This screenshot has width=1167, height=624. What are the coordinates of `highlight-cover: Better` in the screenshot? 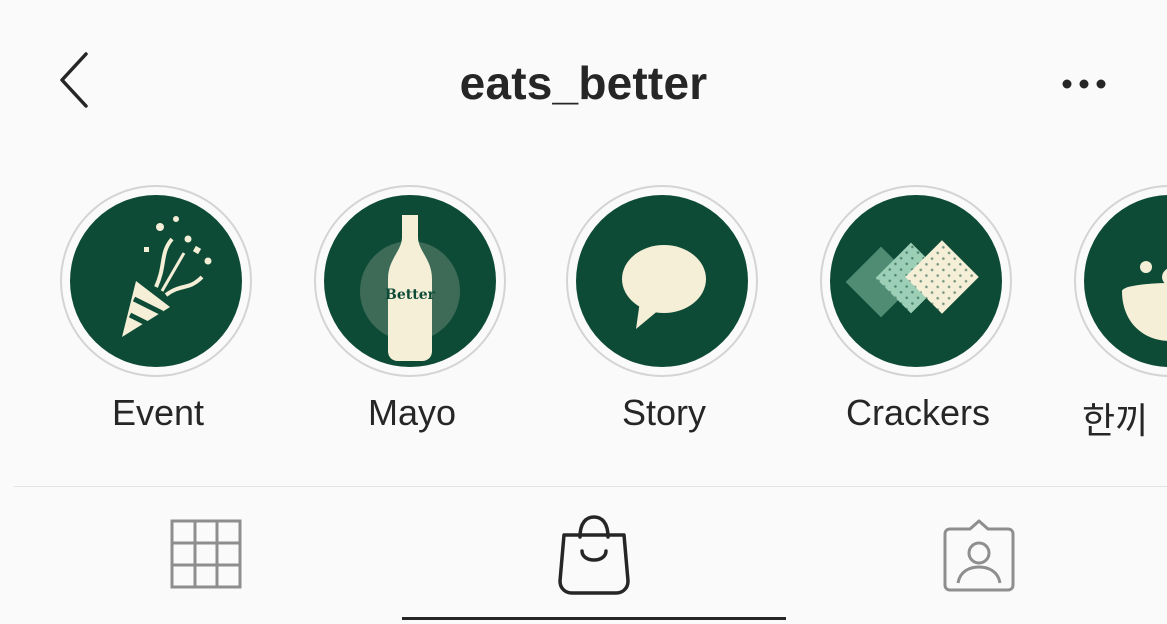 It's located at (410, 281).